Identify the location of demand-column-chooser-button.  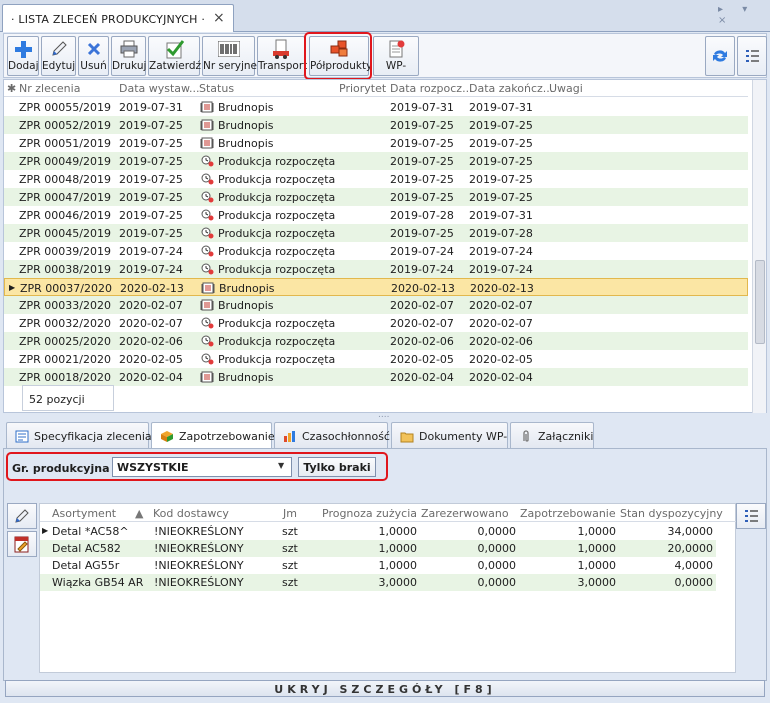
(751, 516).